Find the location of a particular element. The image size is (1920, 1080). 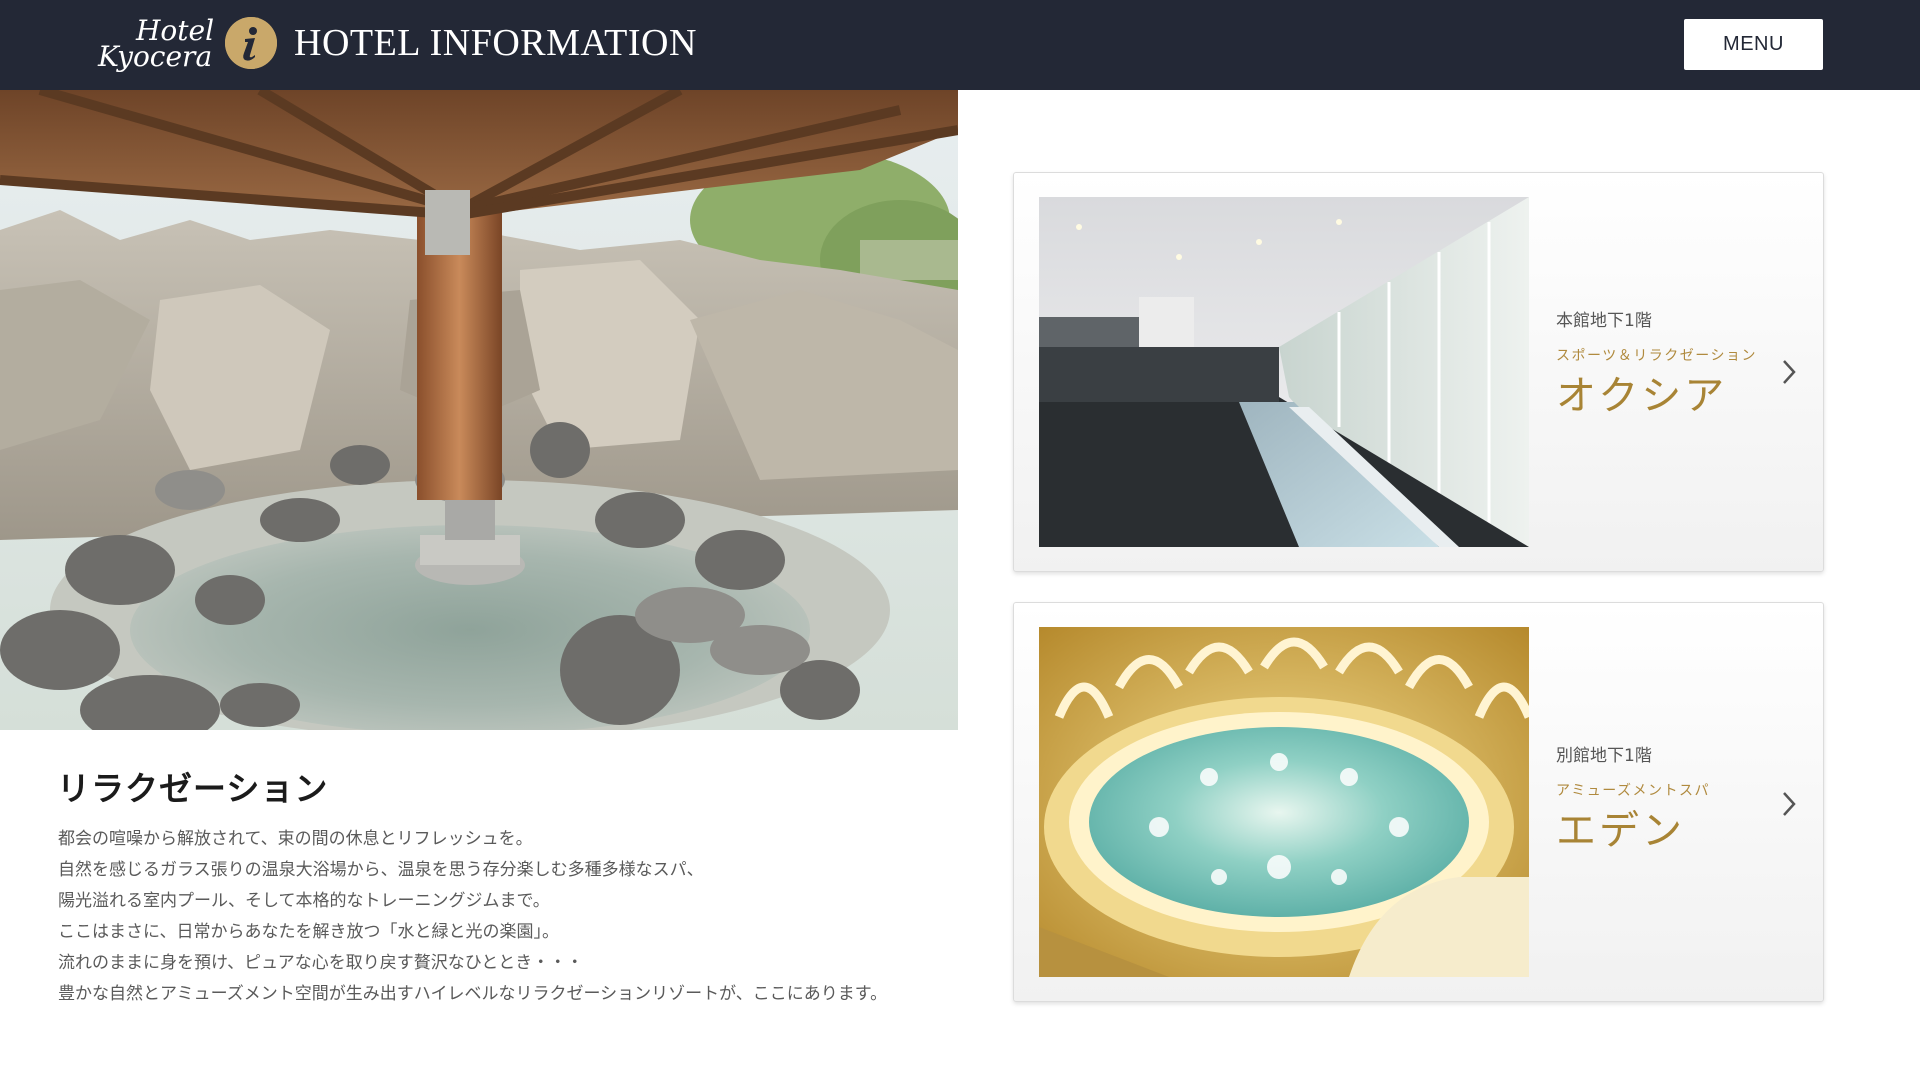

card-name: エデン is located at coordinates (1620, 831).